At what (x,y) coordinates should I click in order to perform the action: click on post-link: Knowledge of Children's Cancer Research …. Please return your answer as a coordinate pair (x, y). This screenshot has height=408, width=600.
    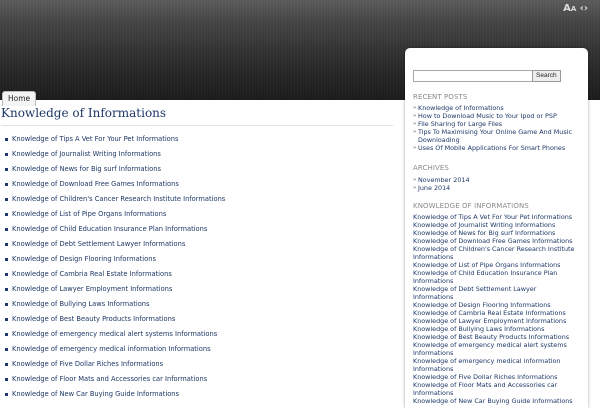
    Looking at the image, I should click on (200, 199).